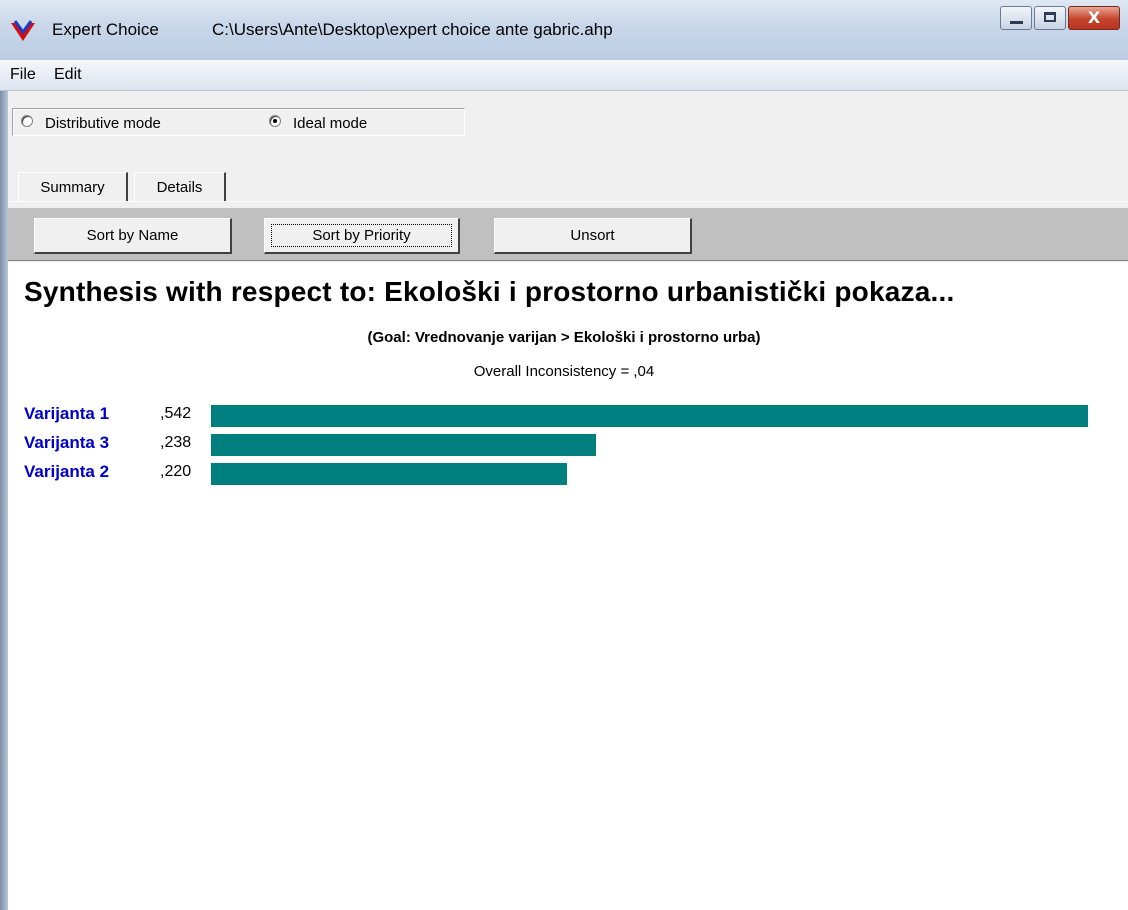  I want to click on alternative-label: Varijanta 2, so click(66, 472).